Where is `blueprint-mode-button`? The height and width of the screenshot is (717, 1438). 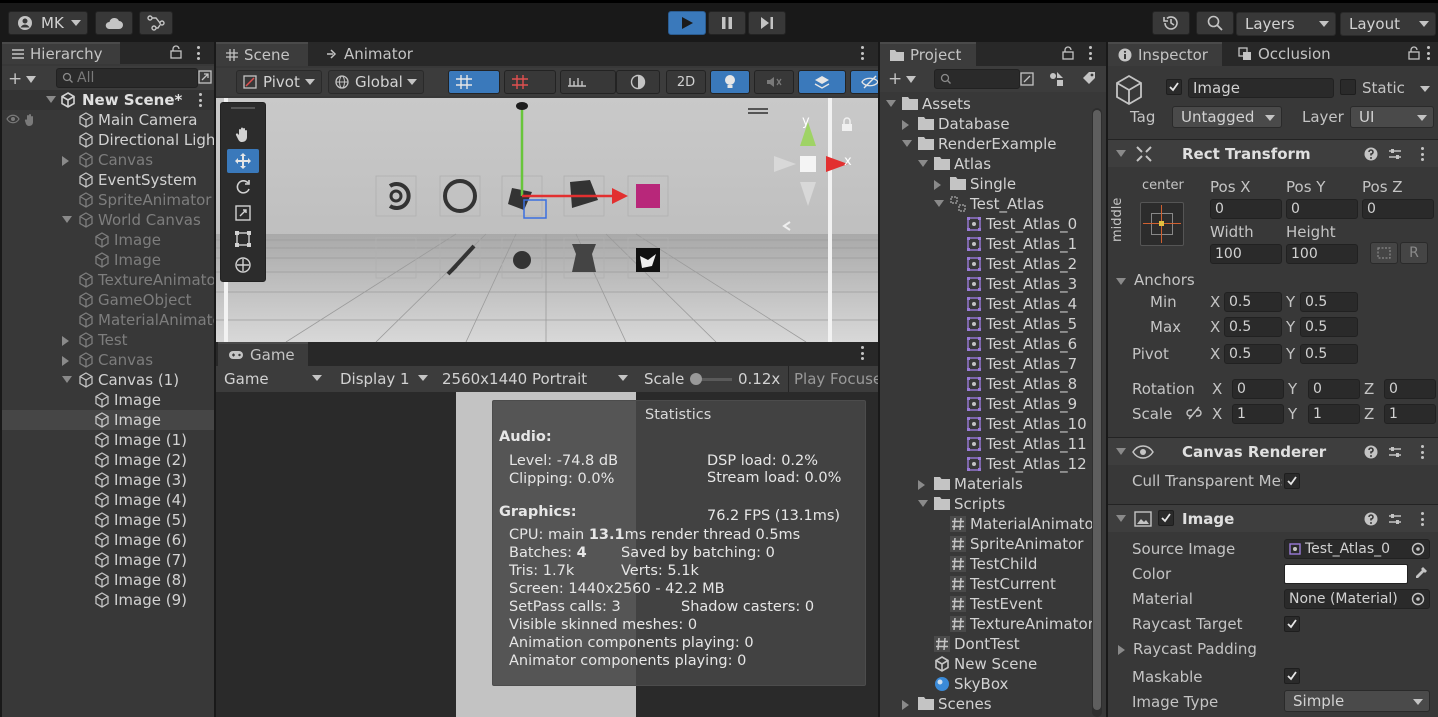 blueprint-mode-button is located at coordinates (1384, 253).